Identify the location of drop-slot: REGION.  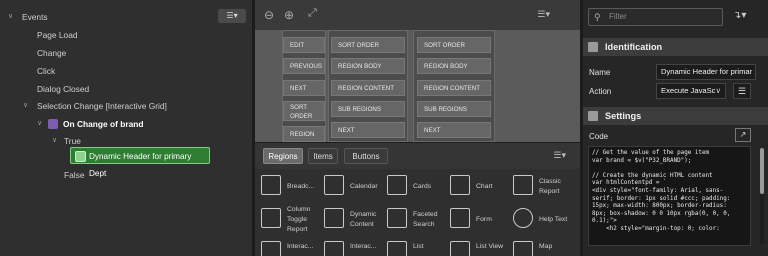
(304, 134).